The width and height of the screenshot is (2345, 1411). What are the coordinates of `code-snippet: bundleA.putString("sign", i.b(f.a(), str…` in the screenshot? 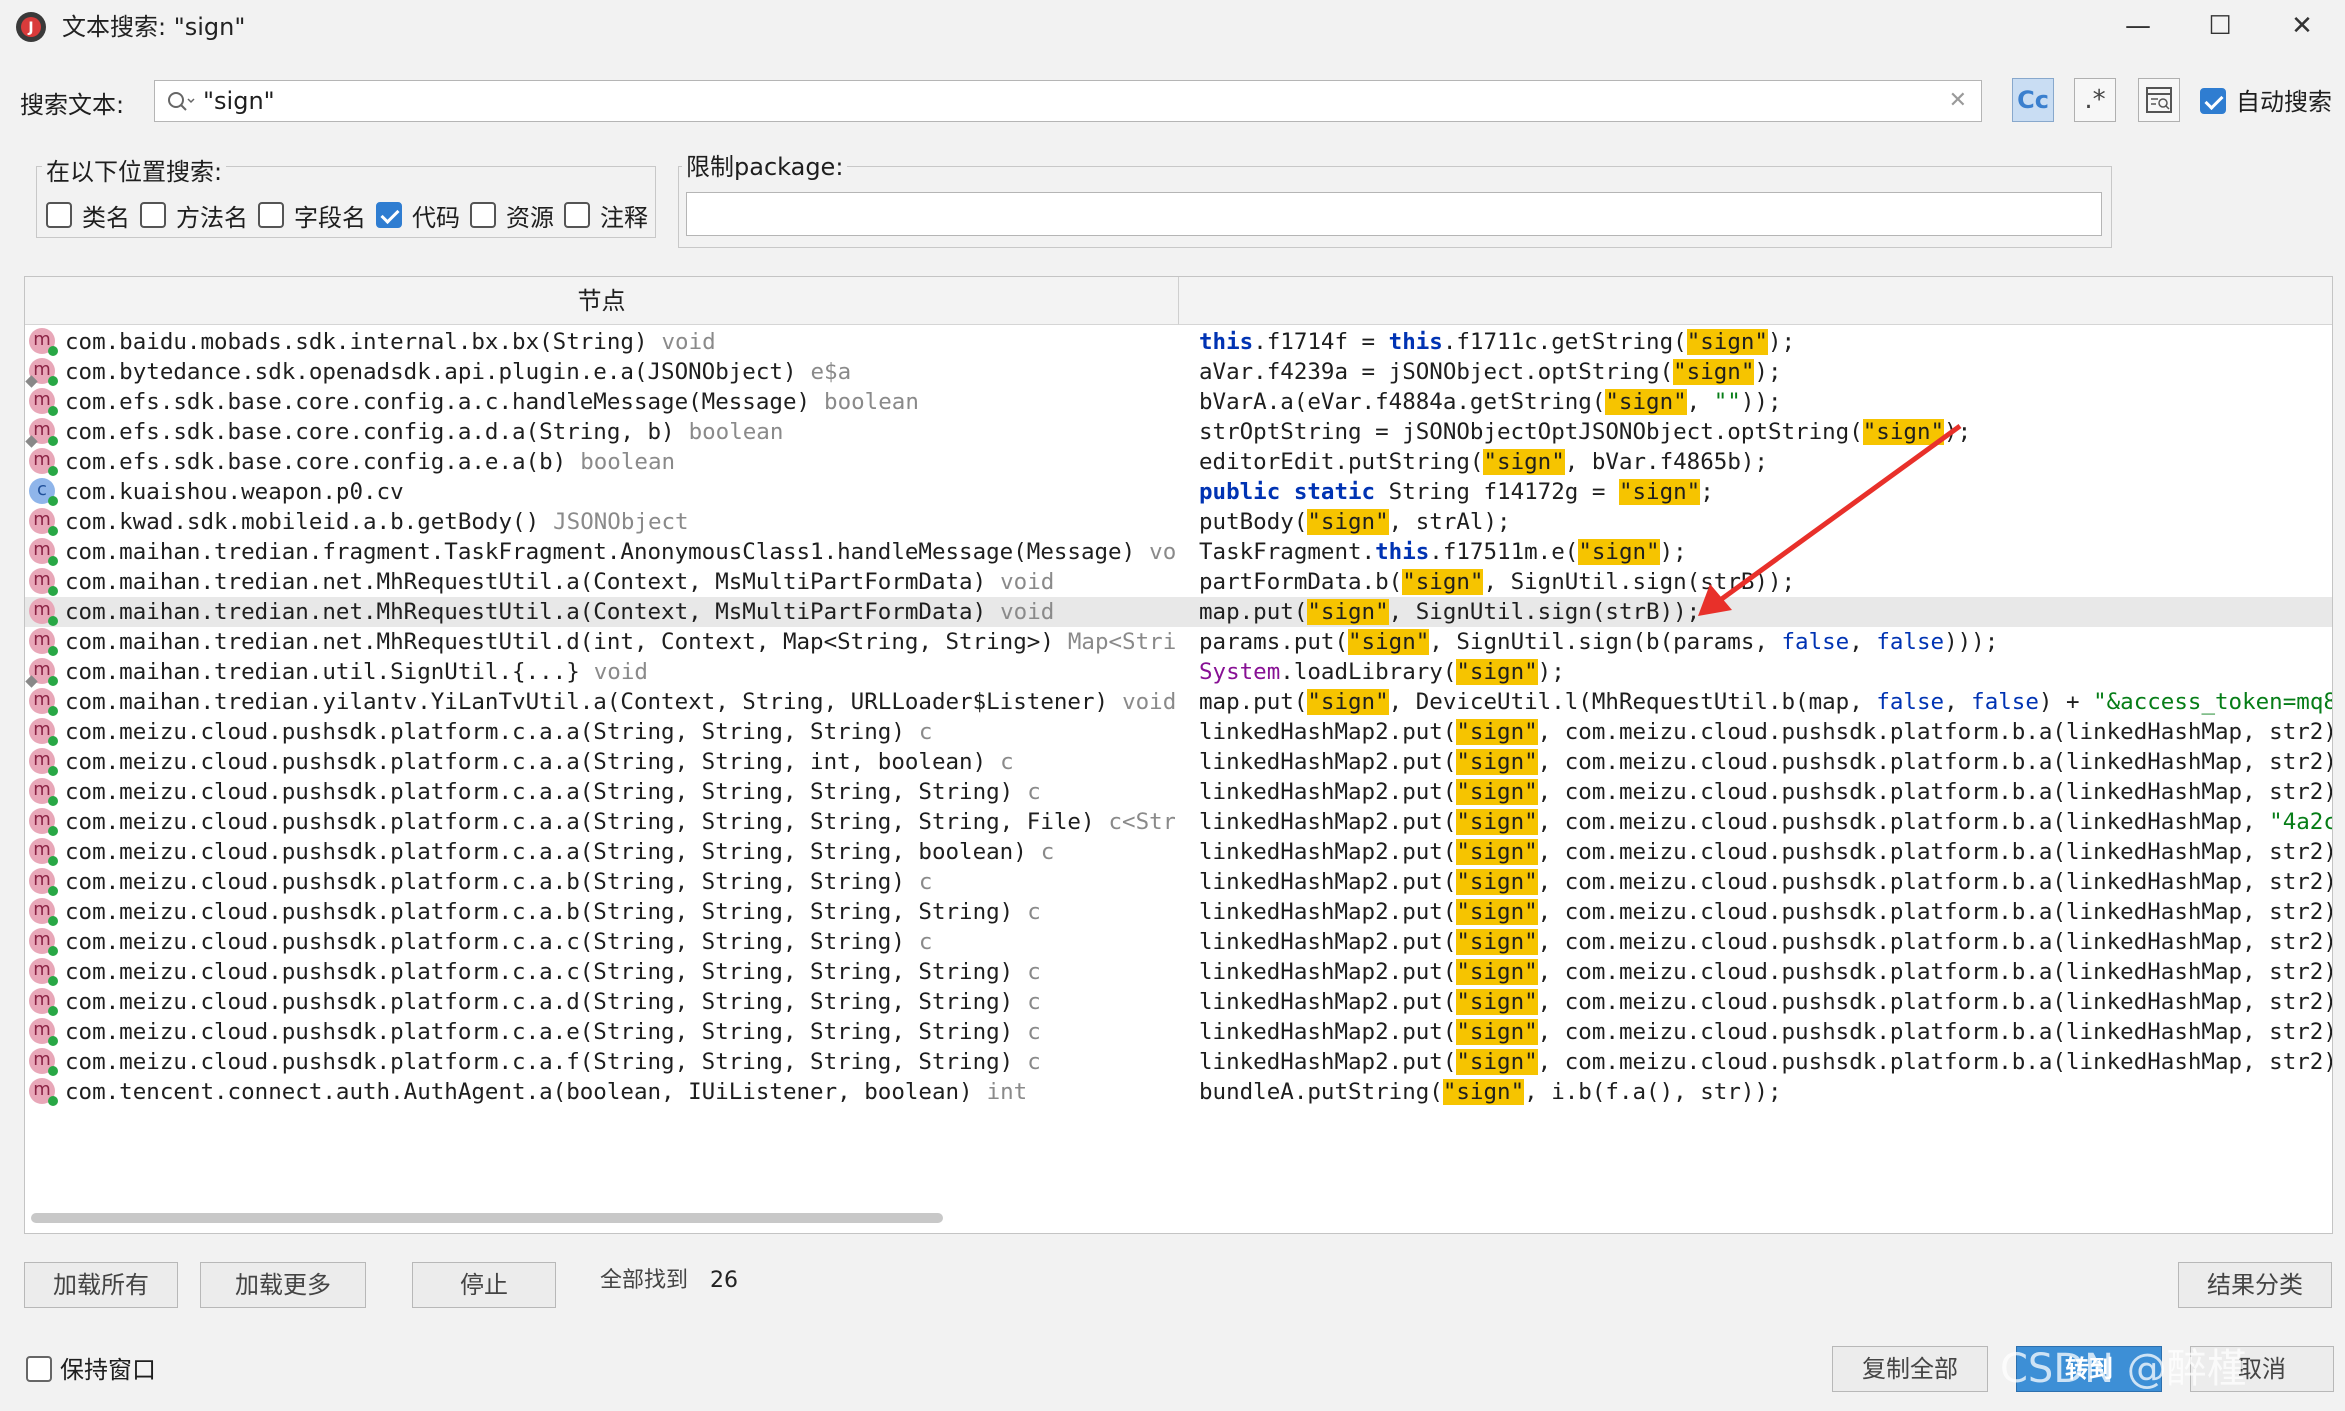 It's located at (1765, 1092).